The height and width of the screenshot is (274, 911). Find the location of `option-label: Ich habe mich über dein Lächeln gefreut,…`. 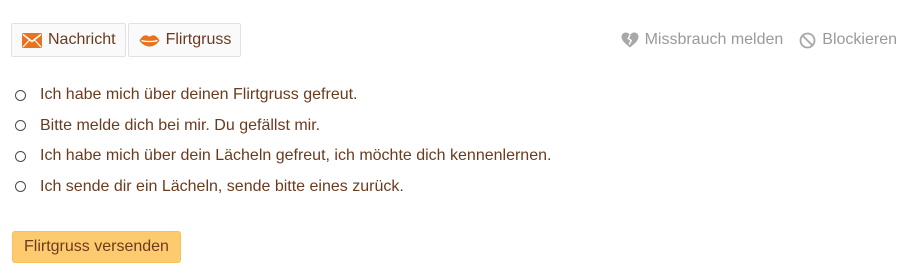

option-label: Ich habe mich über dein Lächeln gefreut,… is located at coordinates (296, 156).